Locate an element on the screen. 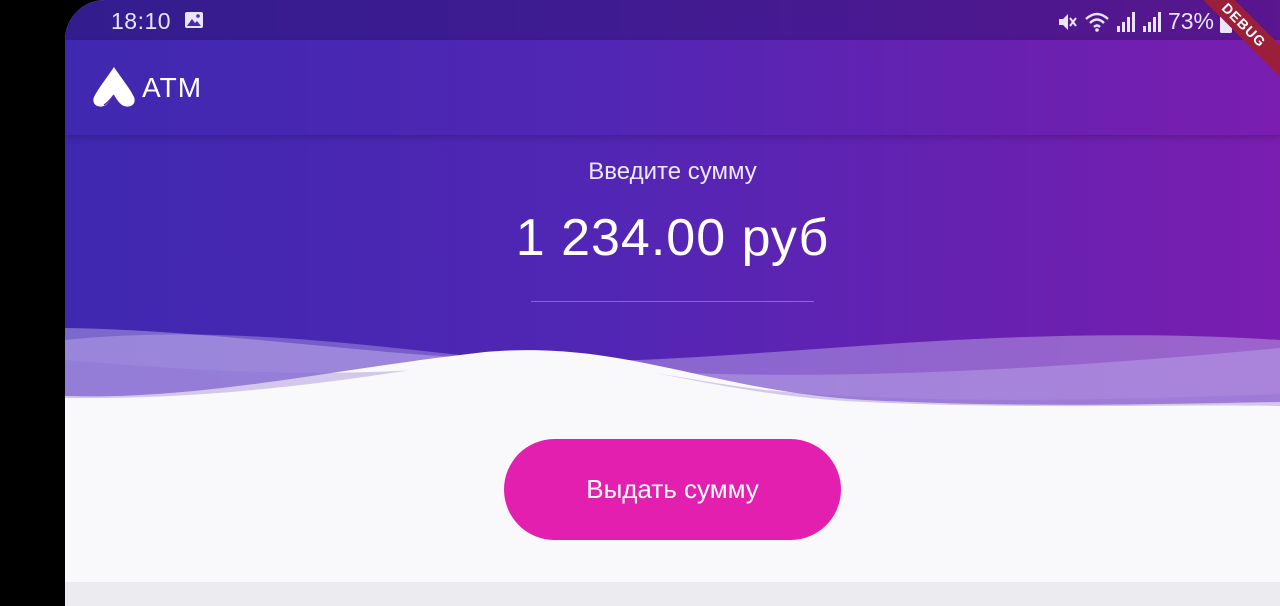 The height and width of the screenshot is (606, 1280). status-time: 18:10 is located at coordinates (141, 21).